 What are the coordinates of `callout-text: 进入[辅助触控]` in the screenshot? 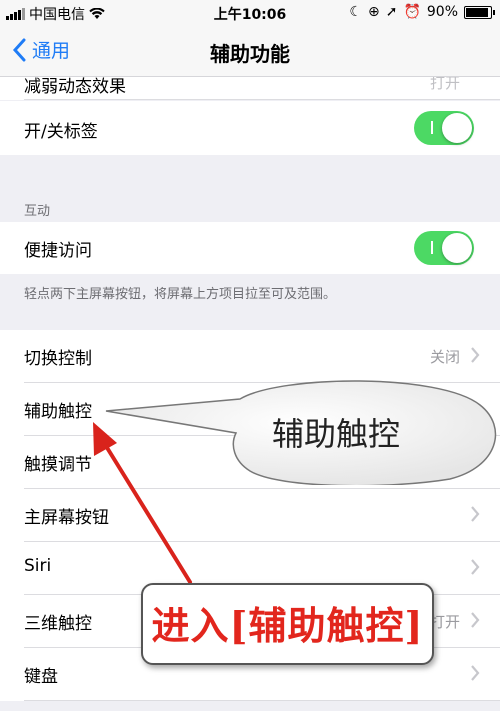 It's located at (287, 625).